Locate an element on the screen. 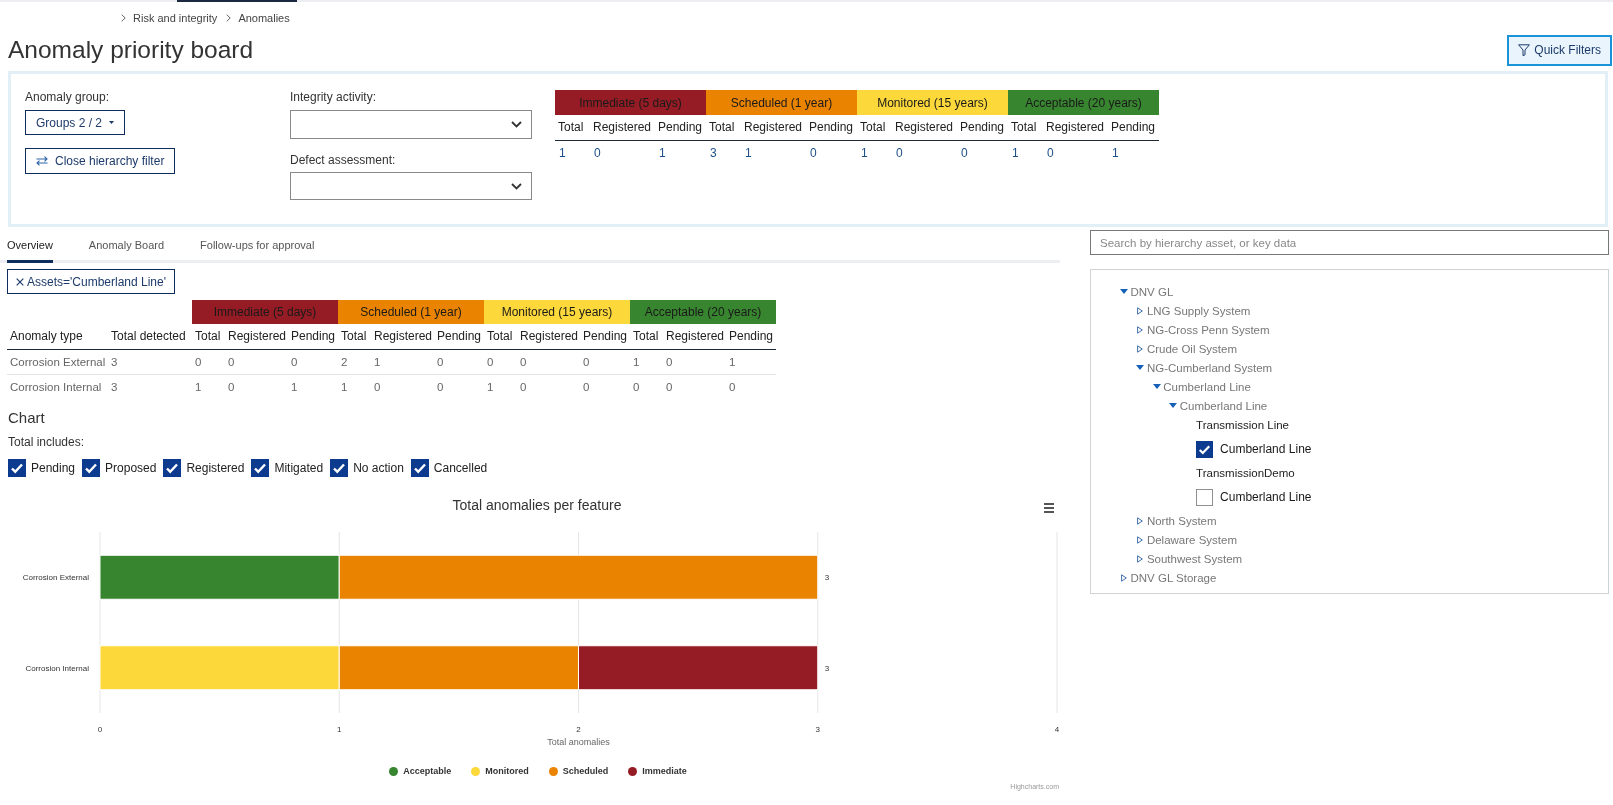 The width and height of the screenshot is (1613, 805). breadcrumb-link: Risk and integrity is located at coordinates (175, 18).